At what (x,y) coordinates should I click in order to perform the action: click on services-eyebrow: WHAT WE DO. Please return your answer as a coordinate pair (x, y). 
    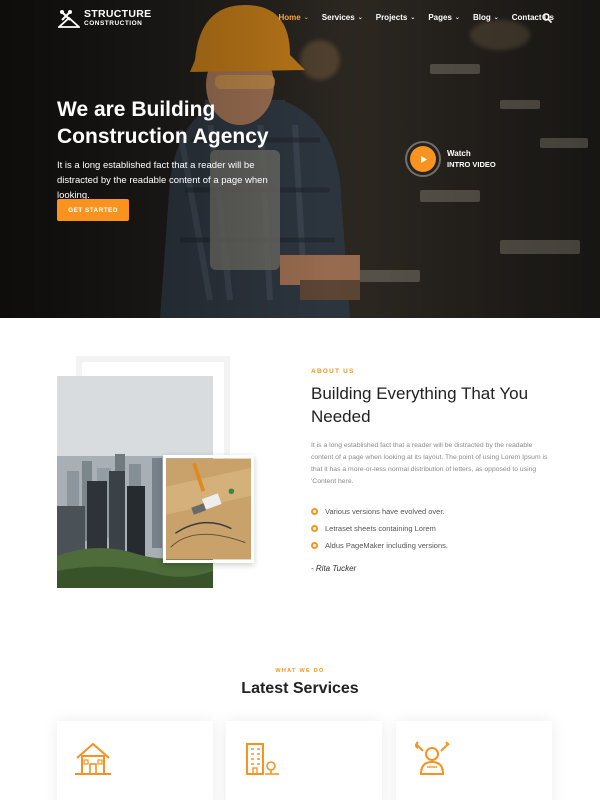
    Looking at the image, I should click on (300, 671).